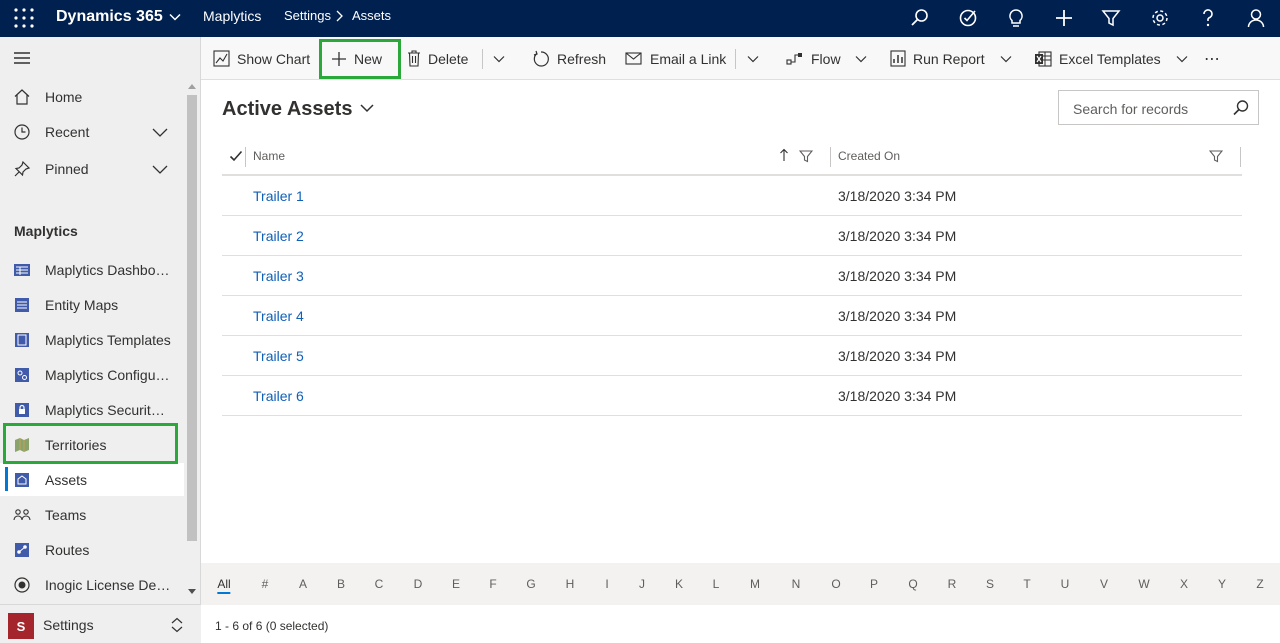 The image size is (1280, 643). What do you see at coordinates (22, 585) in the screenshot?
I see `license-icon` at bounding box center [22, 585].